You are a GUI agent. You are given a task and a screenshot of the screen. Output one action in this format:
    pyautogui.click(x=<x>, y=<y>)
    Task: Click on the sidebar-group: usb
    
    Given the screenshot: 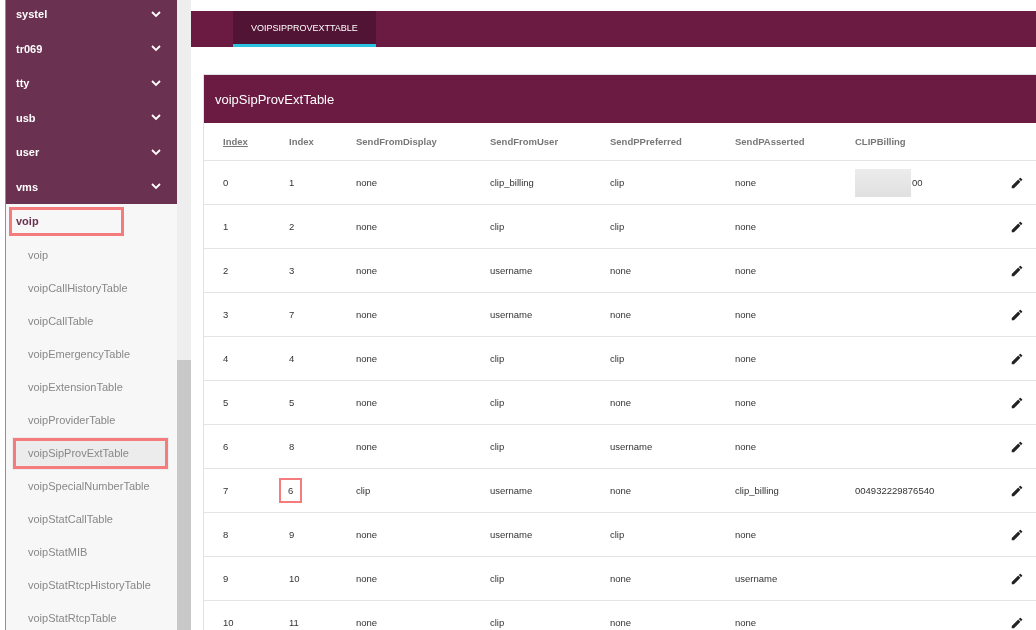 What is the action you would take?
    pyautogui.click(x=91, y=117)
    